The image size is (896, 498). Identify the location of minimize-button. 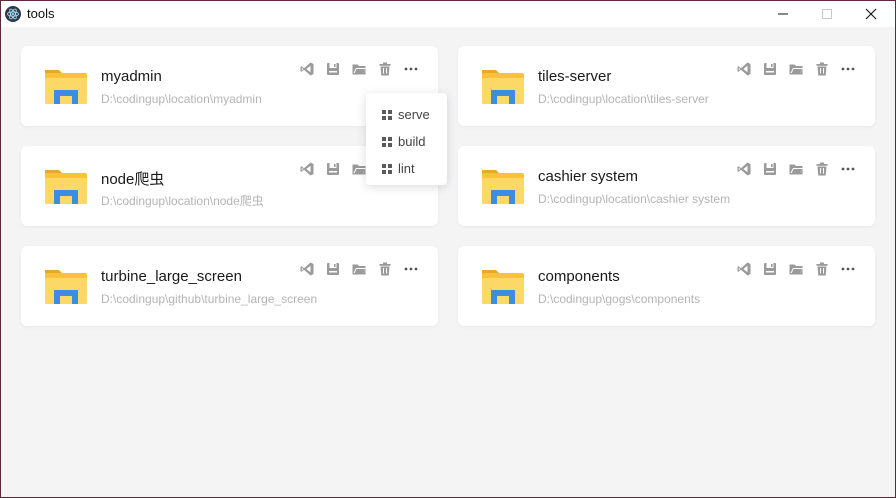
(783, 14).